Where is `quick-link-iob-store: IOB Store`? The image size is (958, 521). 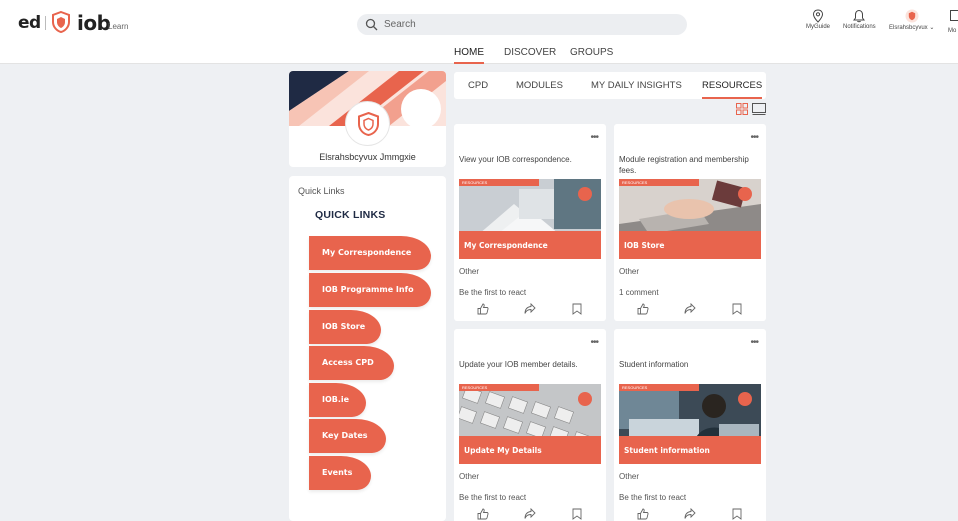 quick-link-iob-store: IOB Store is located at coordinates (345, 327).